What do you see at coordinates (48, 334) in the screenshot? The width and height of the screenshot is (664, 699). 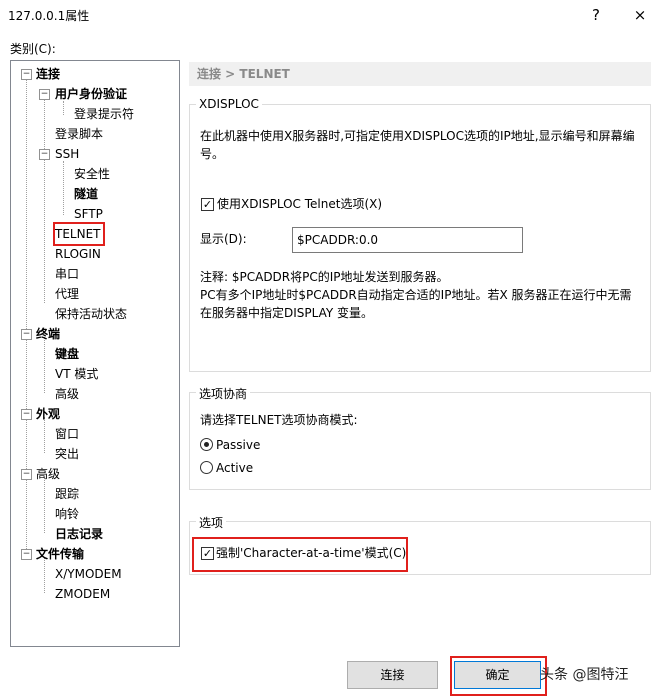 I see `tree-item-terminal: 终端` at bounding box center [48, 334].